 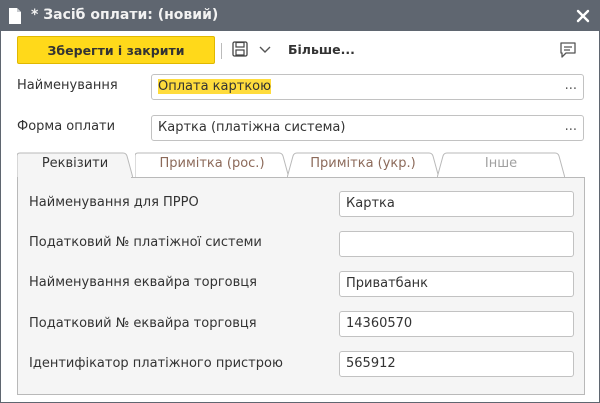 What do you see at coordinates (252, 127) in the screenshot?
I see `payment-form-value: Картка (платіжна система)` at bounding box center [252, 127].